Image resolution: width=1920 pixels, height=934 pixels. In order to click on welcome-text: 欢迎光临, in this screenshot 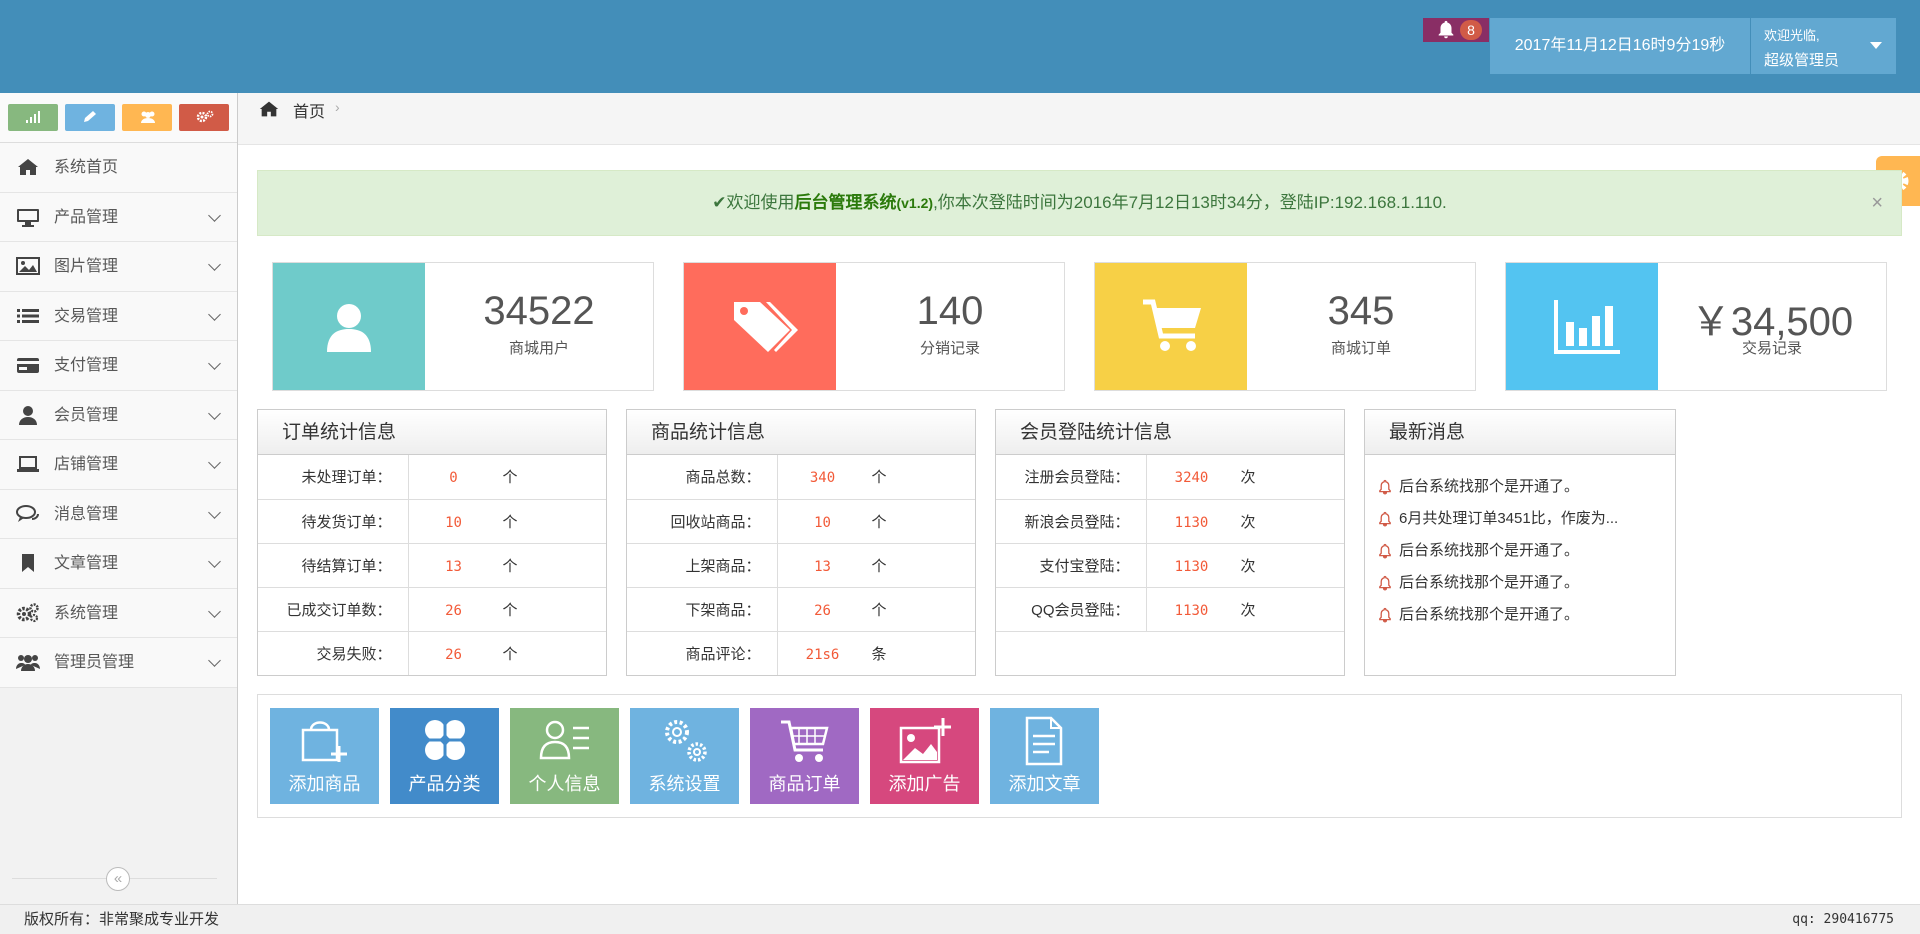, I will do `click(1792, 35)`.